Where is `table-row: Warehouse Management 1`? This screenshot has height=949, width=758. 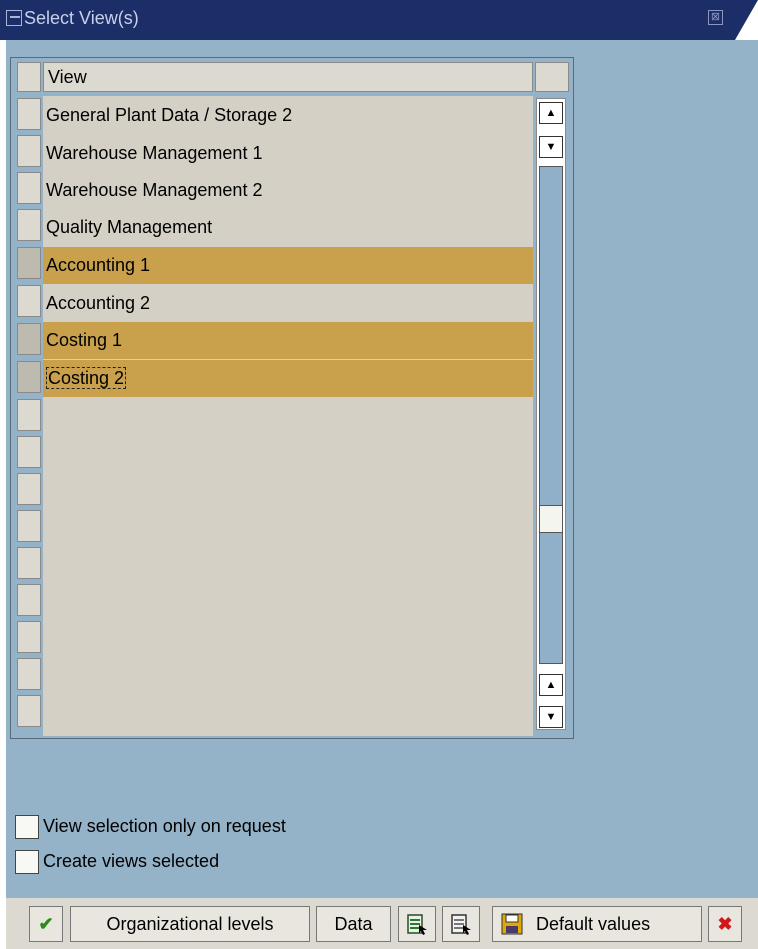 table-row: Warehouse Management 1 is located at coordinates (288, 153).